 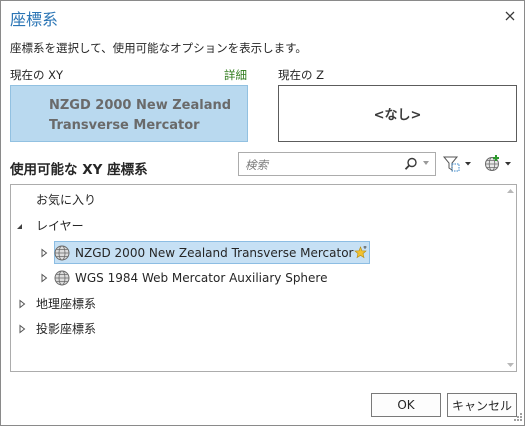 I want to click on tree-node-label: 地理座標系, so click(x=66, y=304).